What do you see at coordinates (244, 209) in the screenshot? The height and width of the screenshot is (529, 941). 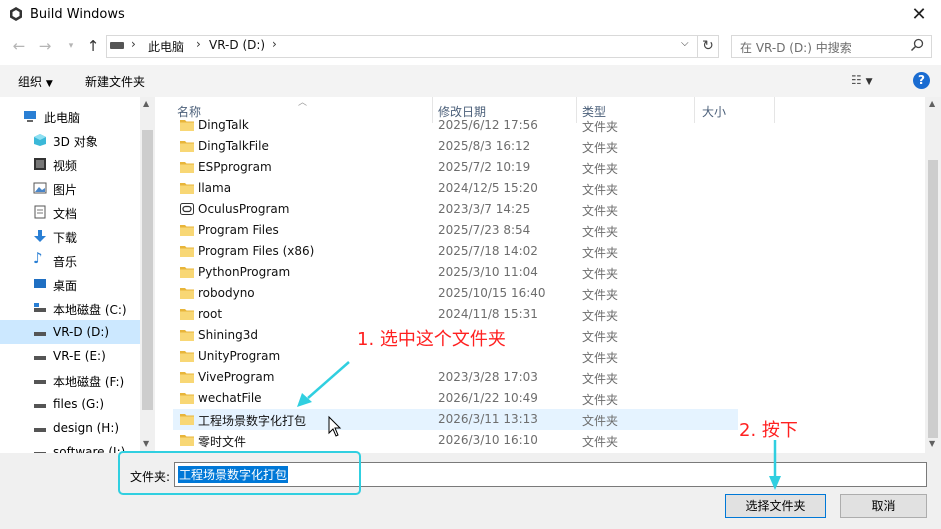 I see `file-name: OculusProgram` at bounding box center [244, 209].